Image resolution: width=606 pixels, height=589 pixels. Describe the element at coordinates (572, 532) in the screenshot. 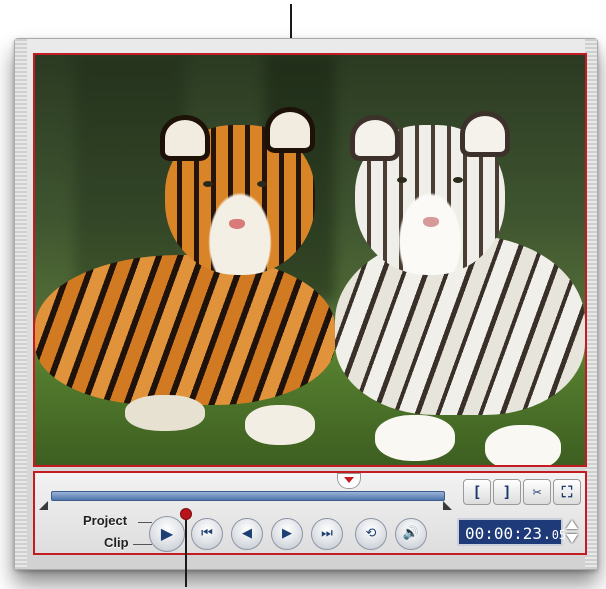

I see `timecode-spinner` at that location.